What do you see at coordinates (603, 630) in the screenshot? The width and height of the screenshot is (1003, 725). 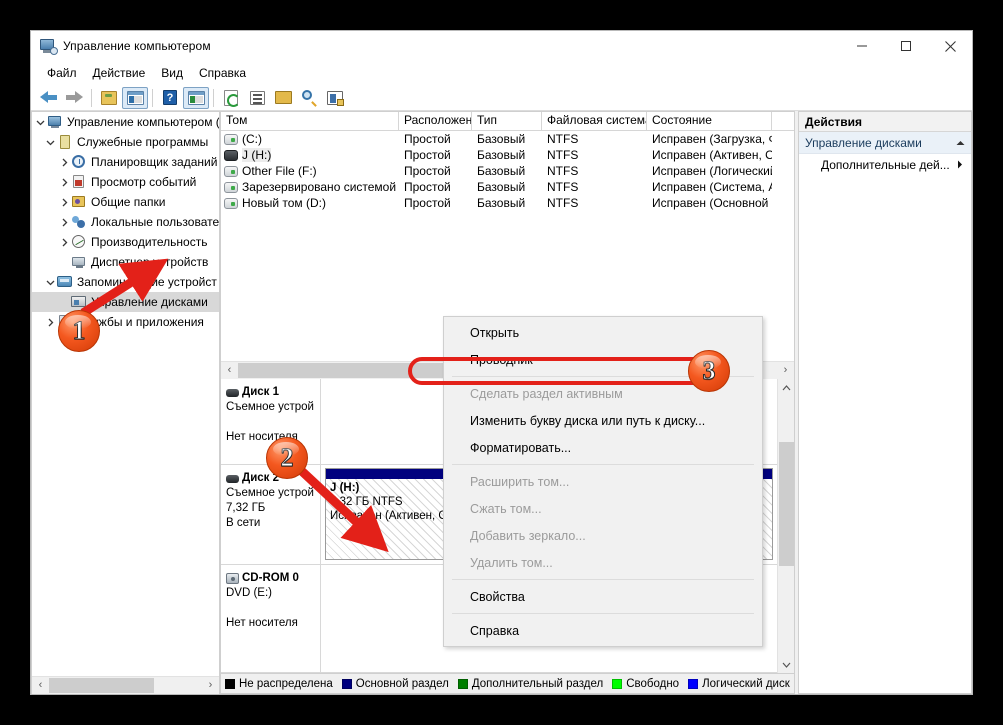 I see `context-menu-item-help: Справка` at bounding box center [603, 630].